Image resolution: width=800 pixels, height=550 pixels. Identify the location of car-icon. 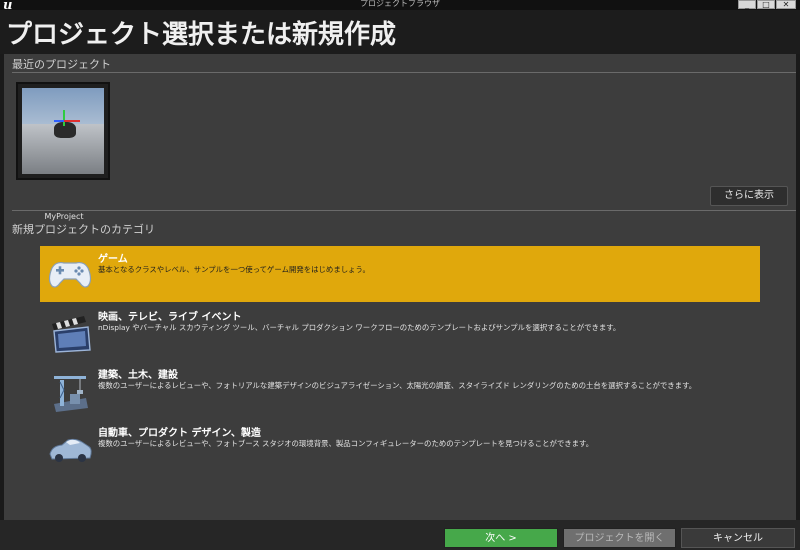
(70, 450).